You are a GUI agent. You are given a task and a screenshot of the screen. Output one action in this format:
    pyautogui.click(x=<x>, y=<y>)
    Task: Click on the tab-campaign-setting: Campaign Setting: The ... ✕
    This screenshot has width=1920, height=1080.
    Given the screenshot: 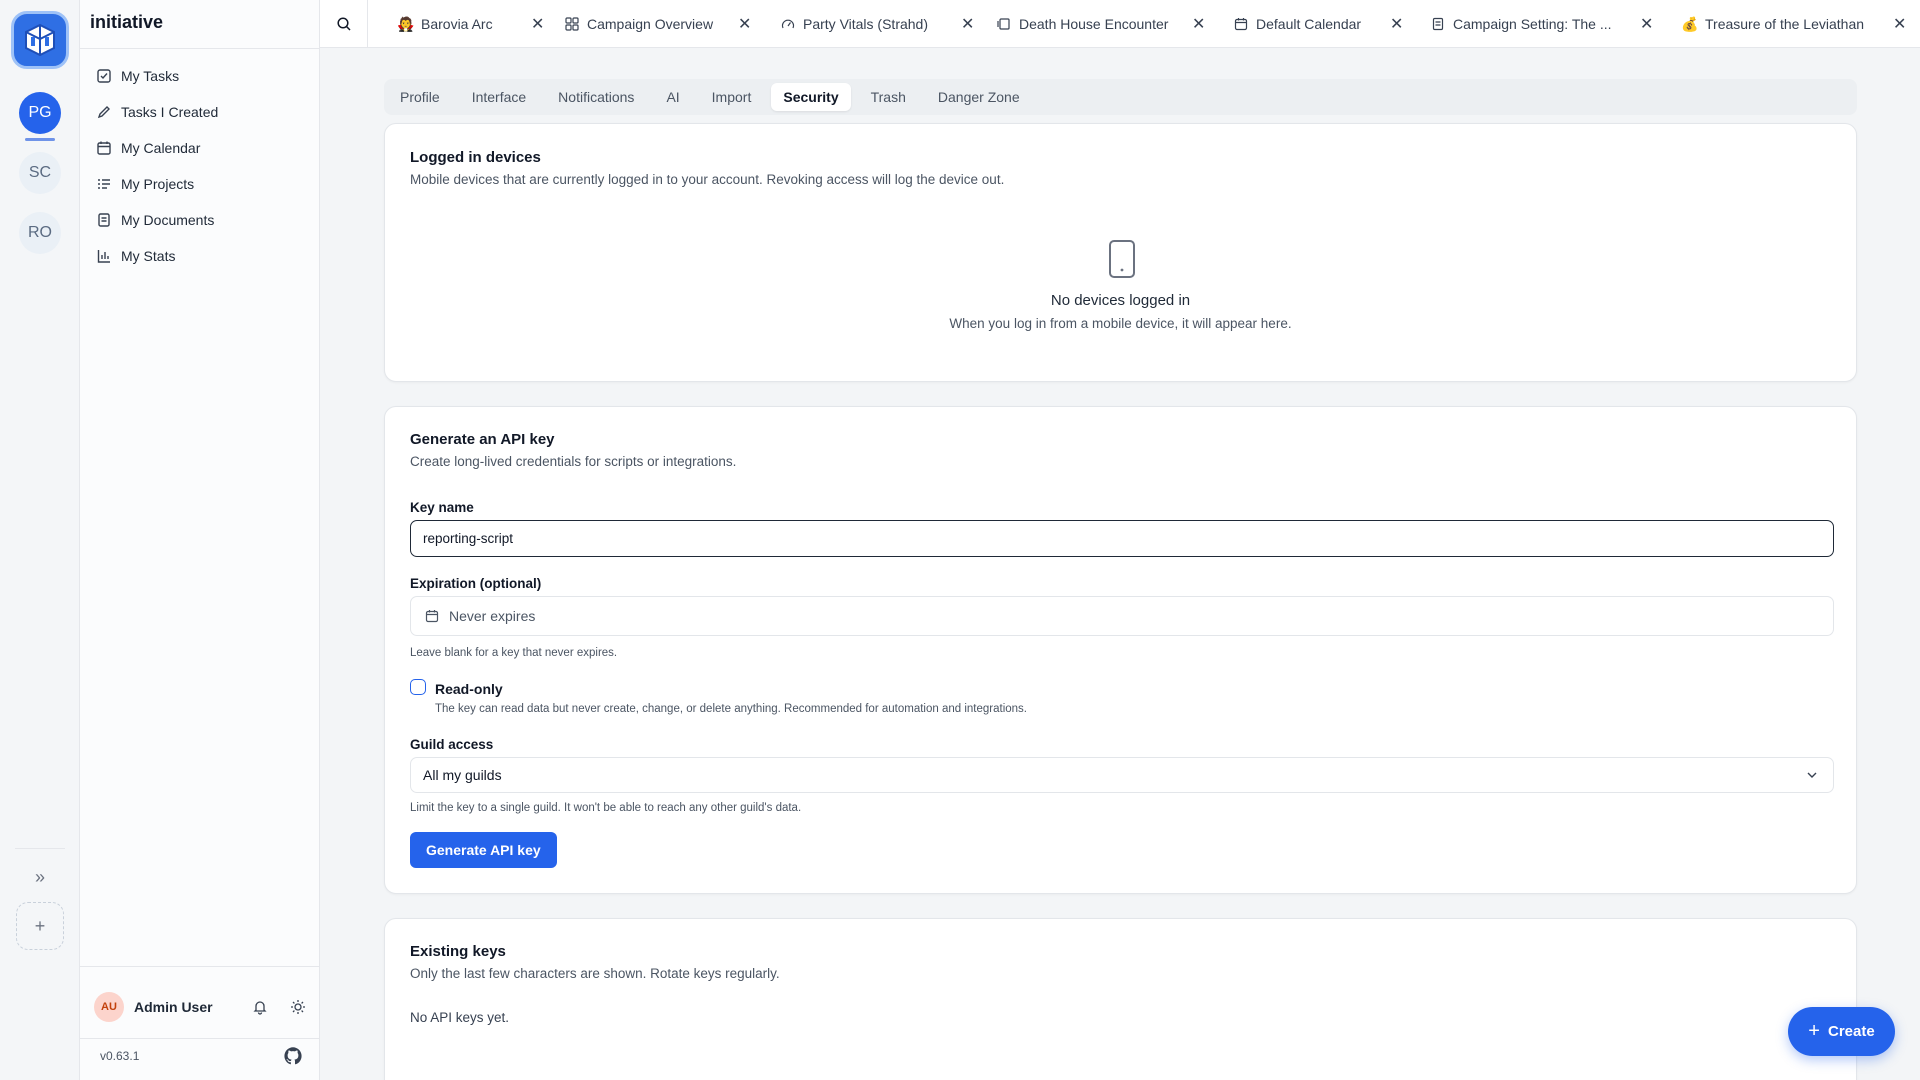 What is the action you would take?
    pyautogui.click(x=1550, y=24)
    